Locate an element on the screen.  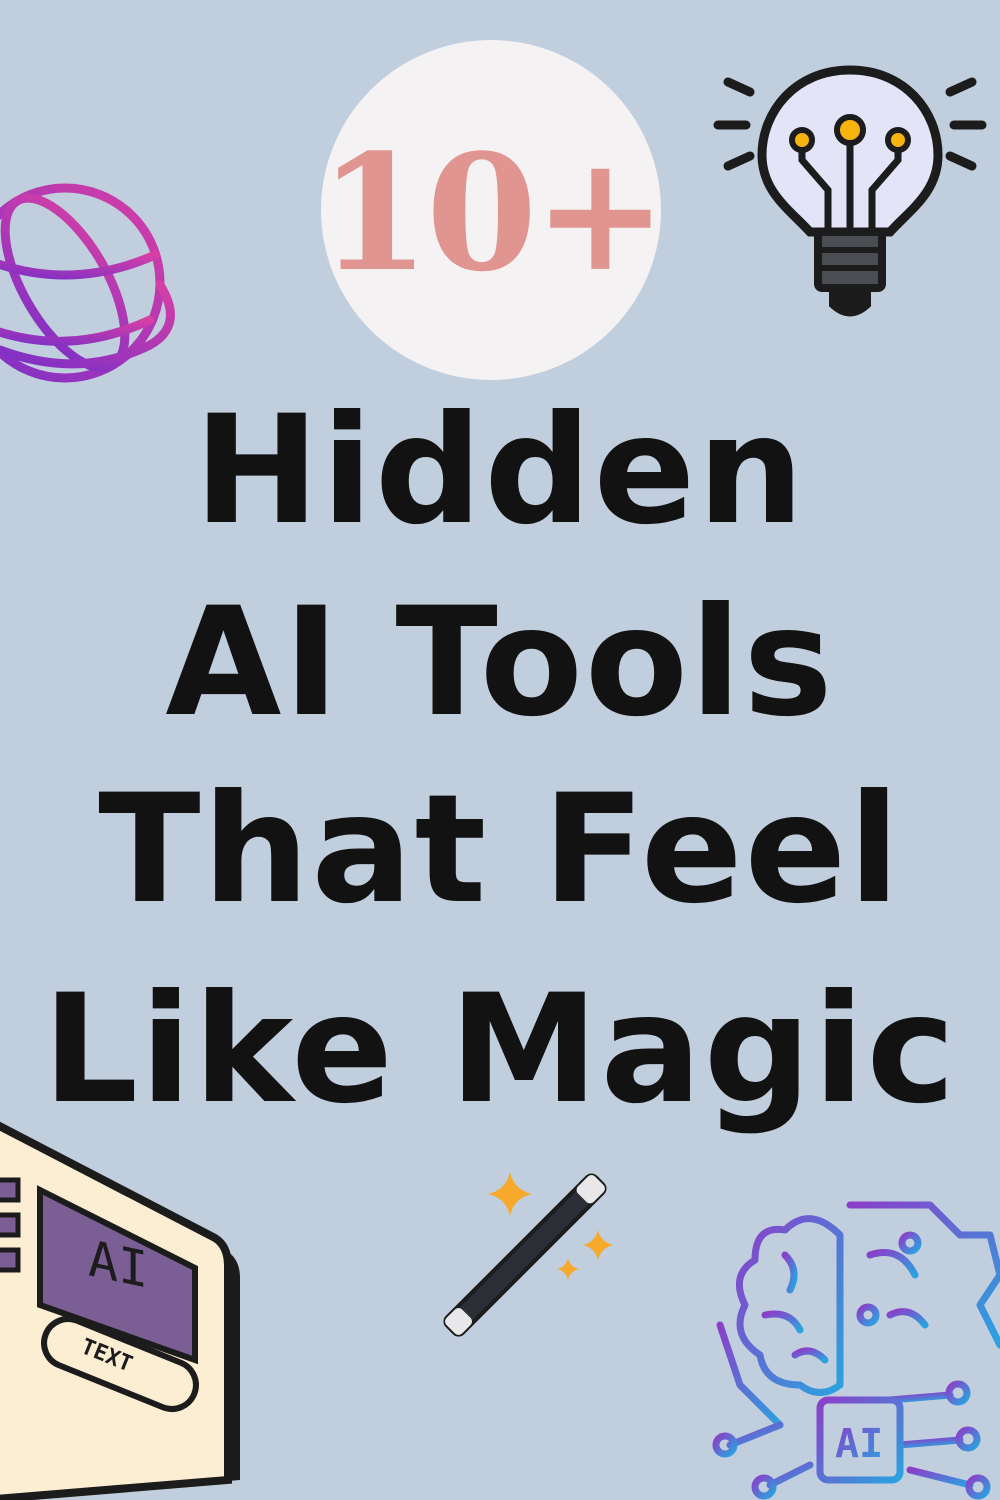
magic-wand-icon is located at coordinates (528, 1254).